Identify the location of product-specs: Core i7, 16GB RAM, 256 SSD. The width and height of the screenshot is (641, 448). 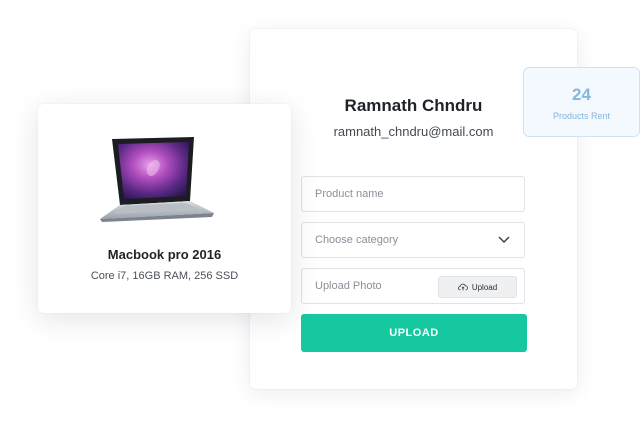
(164, 276).